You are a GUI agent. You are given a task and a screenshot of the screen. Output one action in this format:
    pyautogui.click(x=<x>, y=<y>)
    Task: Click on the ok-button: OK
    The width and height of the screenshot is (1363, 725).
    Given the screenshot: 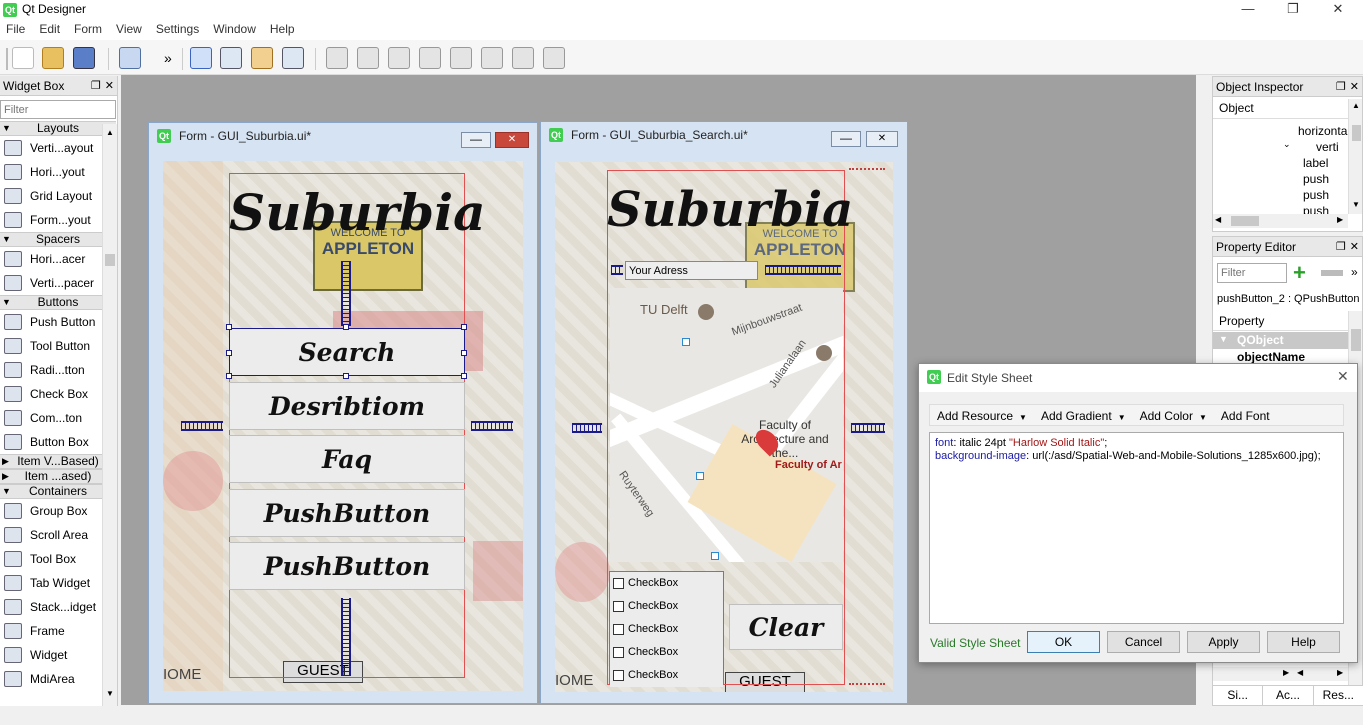 What is the action you would take?
    pyautogui.click(x=1063, y=642)
    